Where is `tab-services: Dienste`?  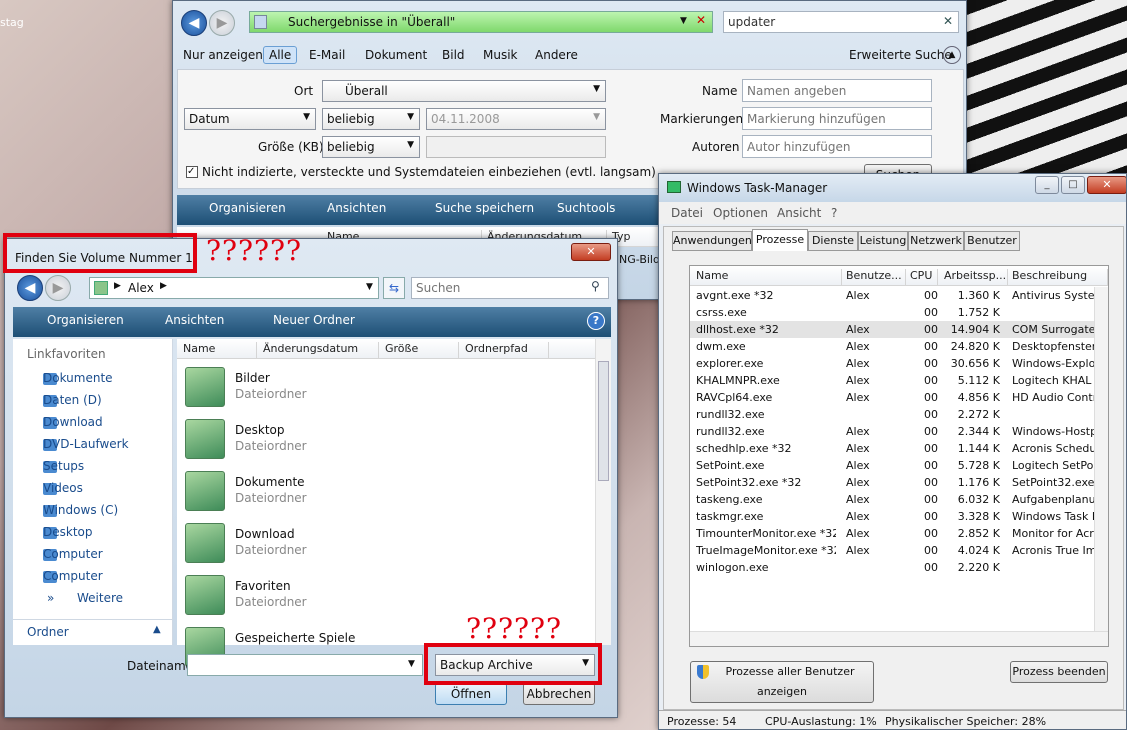 tab-services: Dienste is located at coordinates (833, 241).